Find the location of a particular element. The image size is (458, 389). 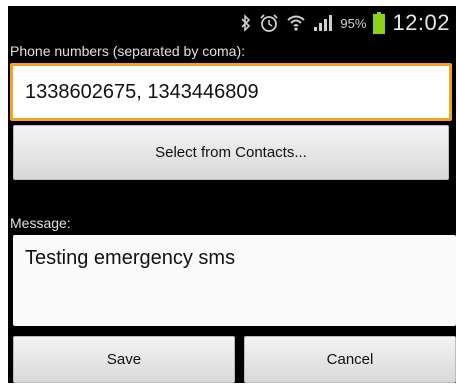

status-clock: 12:02 is located at coordinates (421, 22).